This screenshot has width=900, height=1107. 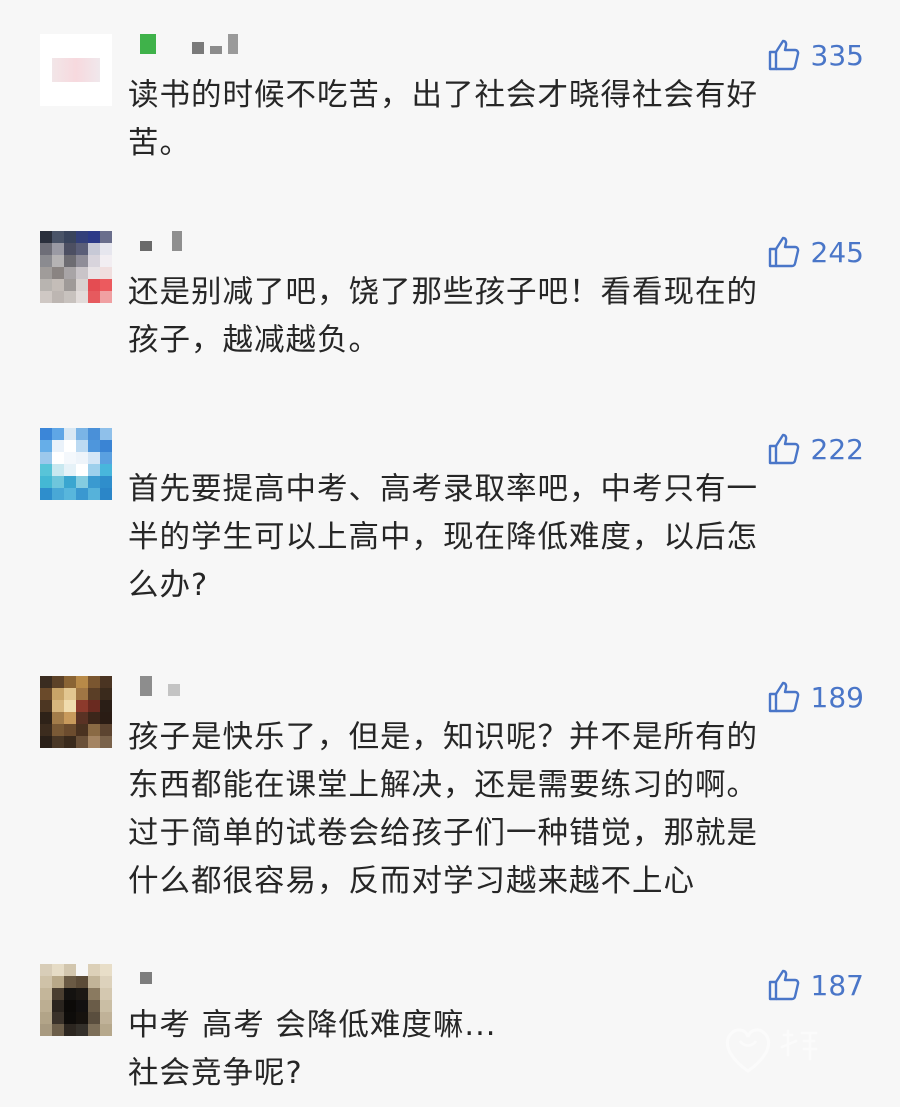 I want to click on like-button: 187, so click(x=815, y=985).